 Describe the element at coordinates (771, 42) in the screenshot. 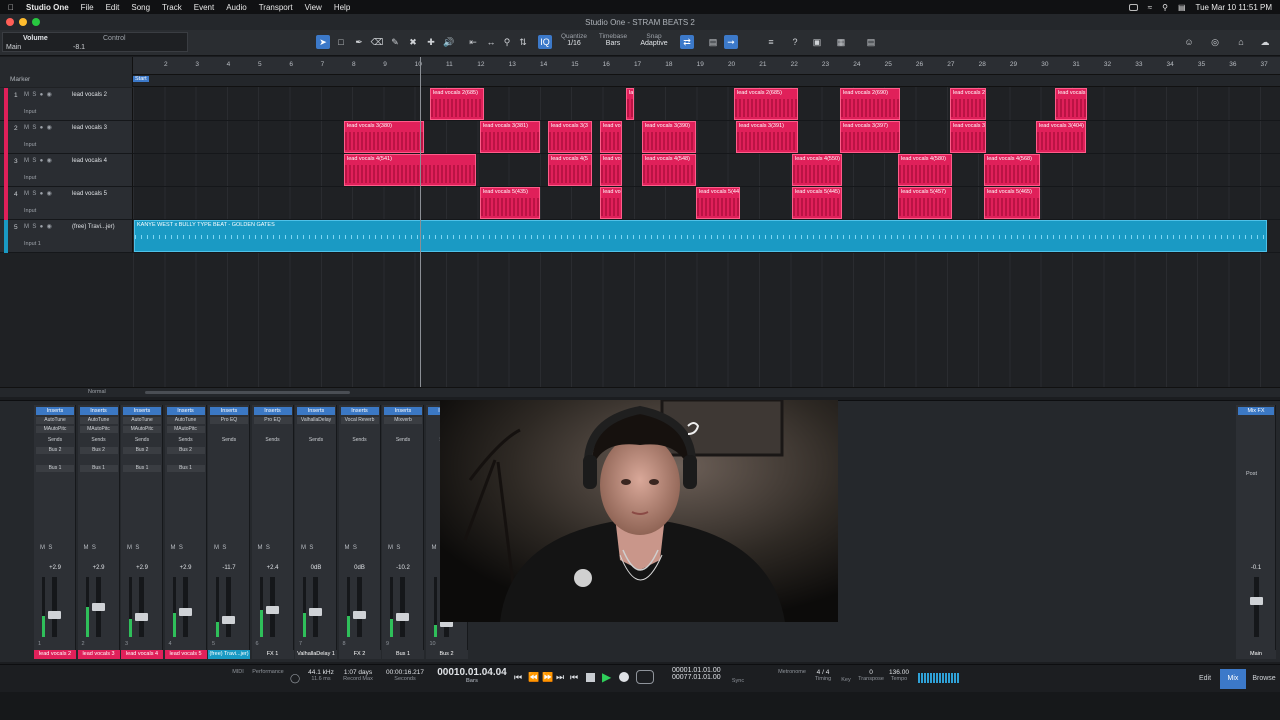

I see `mix-align-icon: ≡` at that location.